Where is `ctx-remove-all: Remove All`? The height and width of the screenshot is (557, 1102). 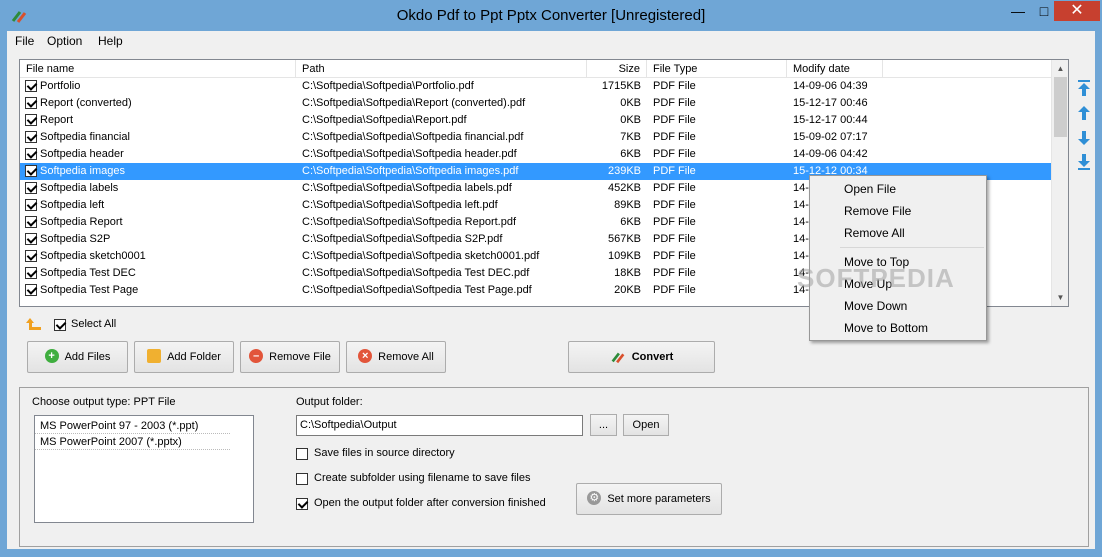 ctx-remove-all: Remove All is located at coordinates (874, 233).